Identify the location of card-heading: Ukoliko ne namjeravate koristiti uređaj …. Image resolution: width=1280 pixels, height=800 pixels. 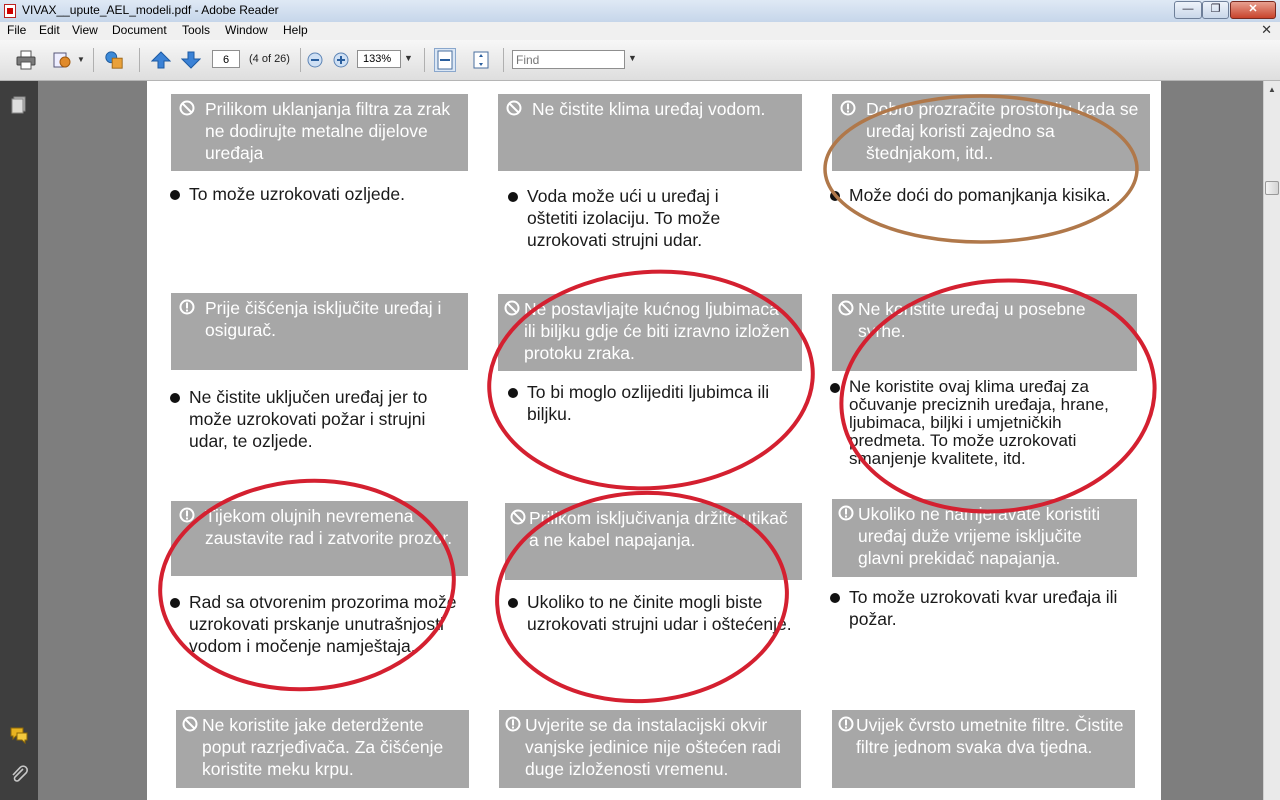
(979, 536).